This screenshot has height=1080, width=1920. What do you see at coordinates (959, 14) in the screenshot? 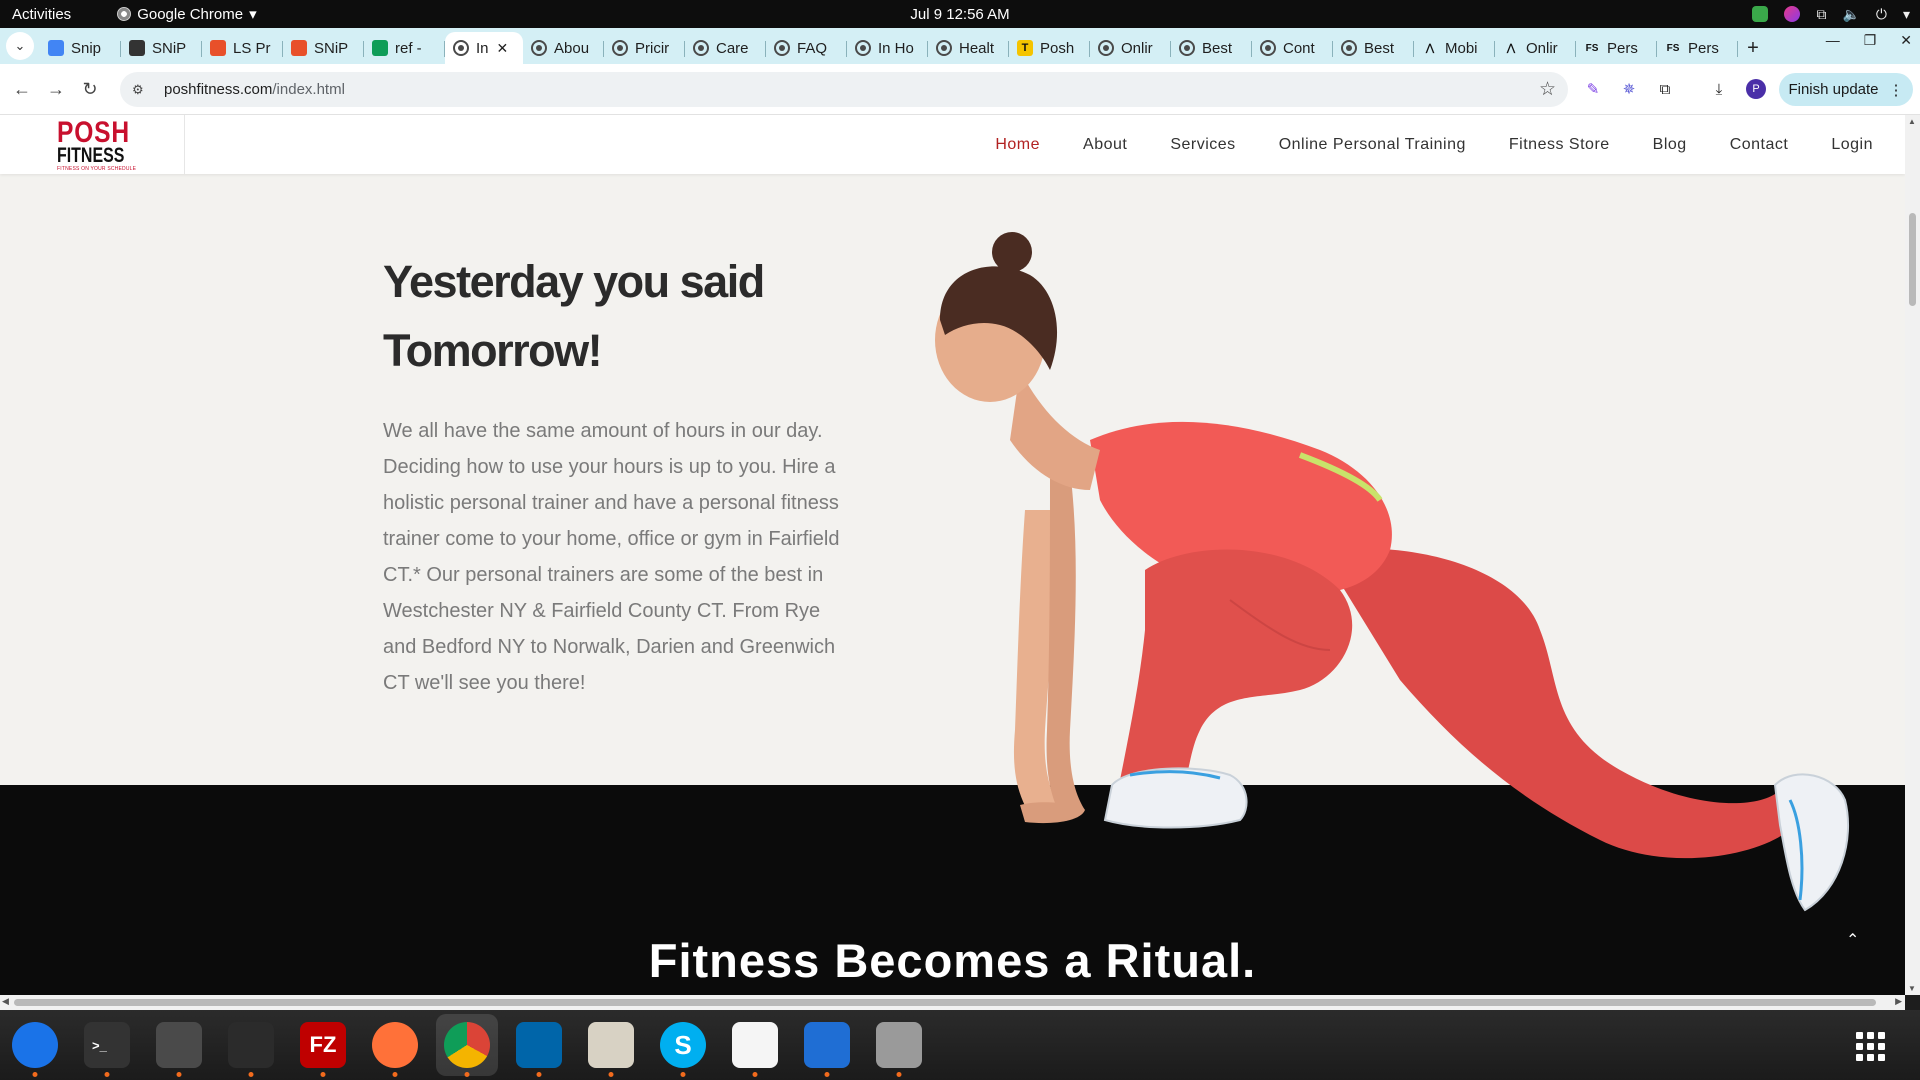
I see `clock: Jul 9 12:56 AM` at bounding box center [959, 14].